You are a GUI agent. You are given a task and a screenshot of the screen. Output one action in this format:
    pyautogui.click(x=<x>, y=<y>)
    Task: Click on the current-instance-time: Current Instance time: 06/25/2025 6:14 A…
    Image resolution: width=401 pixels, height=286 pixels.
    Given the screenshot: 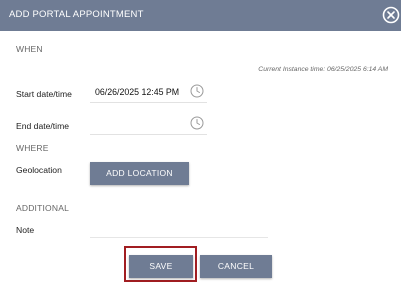 What is the action you would take?
    pyautogui.click(x=323, y=69)
    